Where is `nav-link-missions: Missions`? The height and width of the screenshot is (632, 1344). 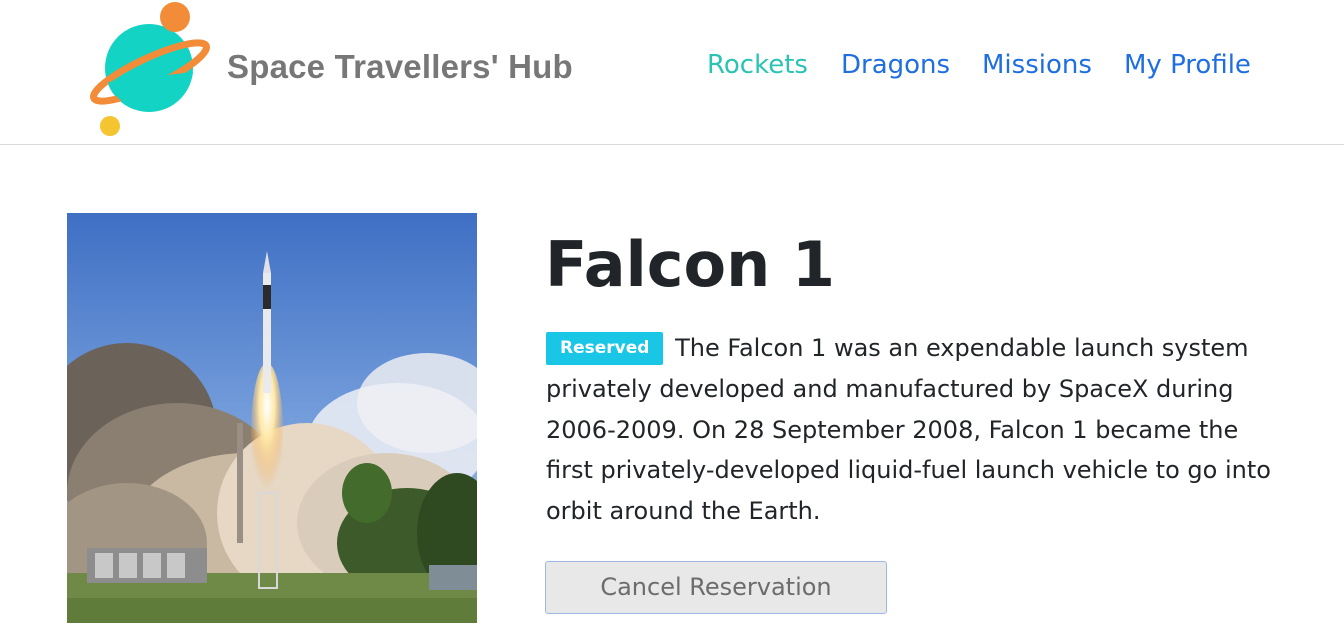
nav-link-missions: Missions is located at coordinates (1037, 65).